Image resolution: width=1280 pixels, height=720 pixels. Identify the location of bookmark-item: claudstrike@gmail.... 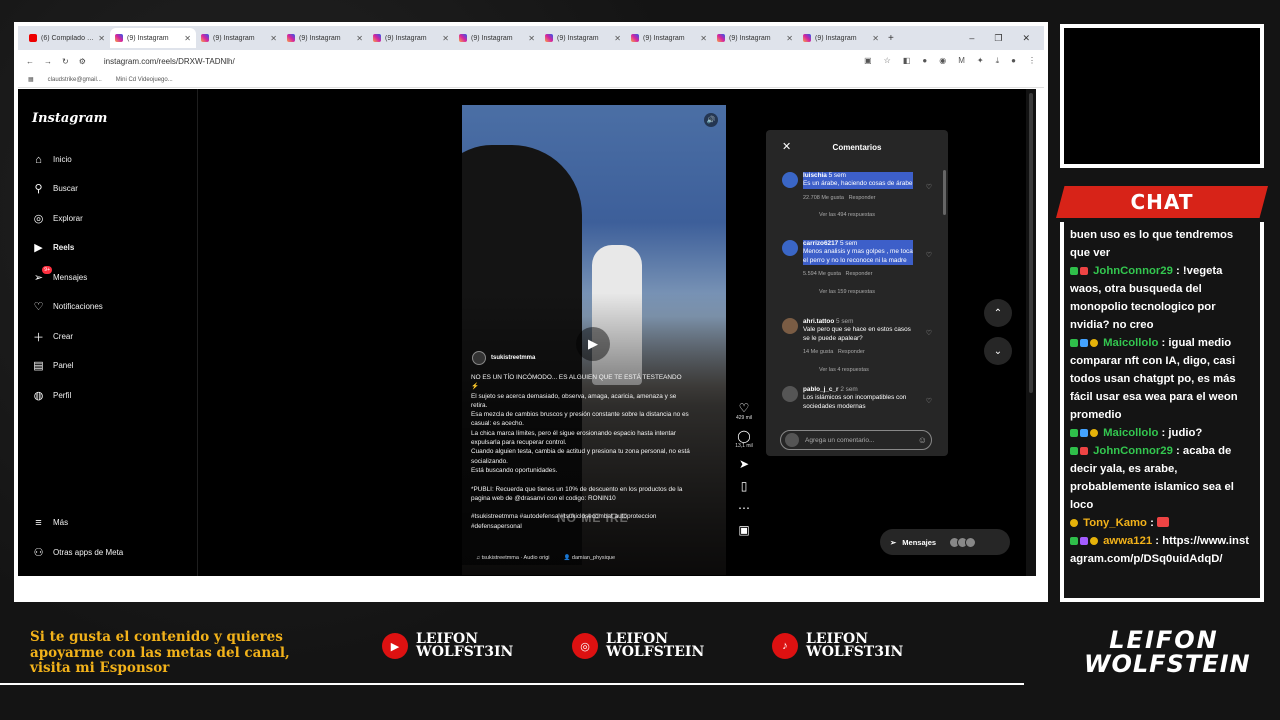
(75, 80).